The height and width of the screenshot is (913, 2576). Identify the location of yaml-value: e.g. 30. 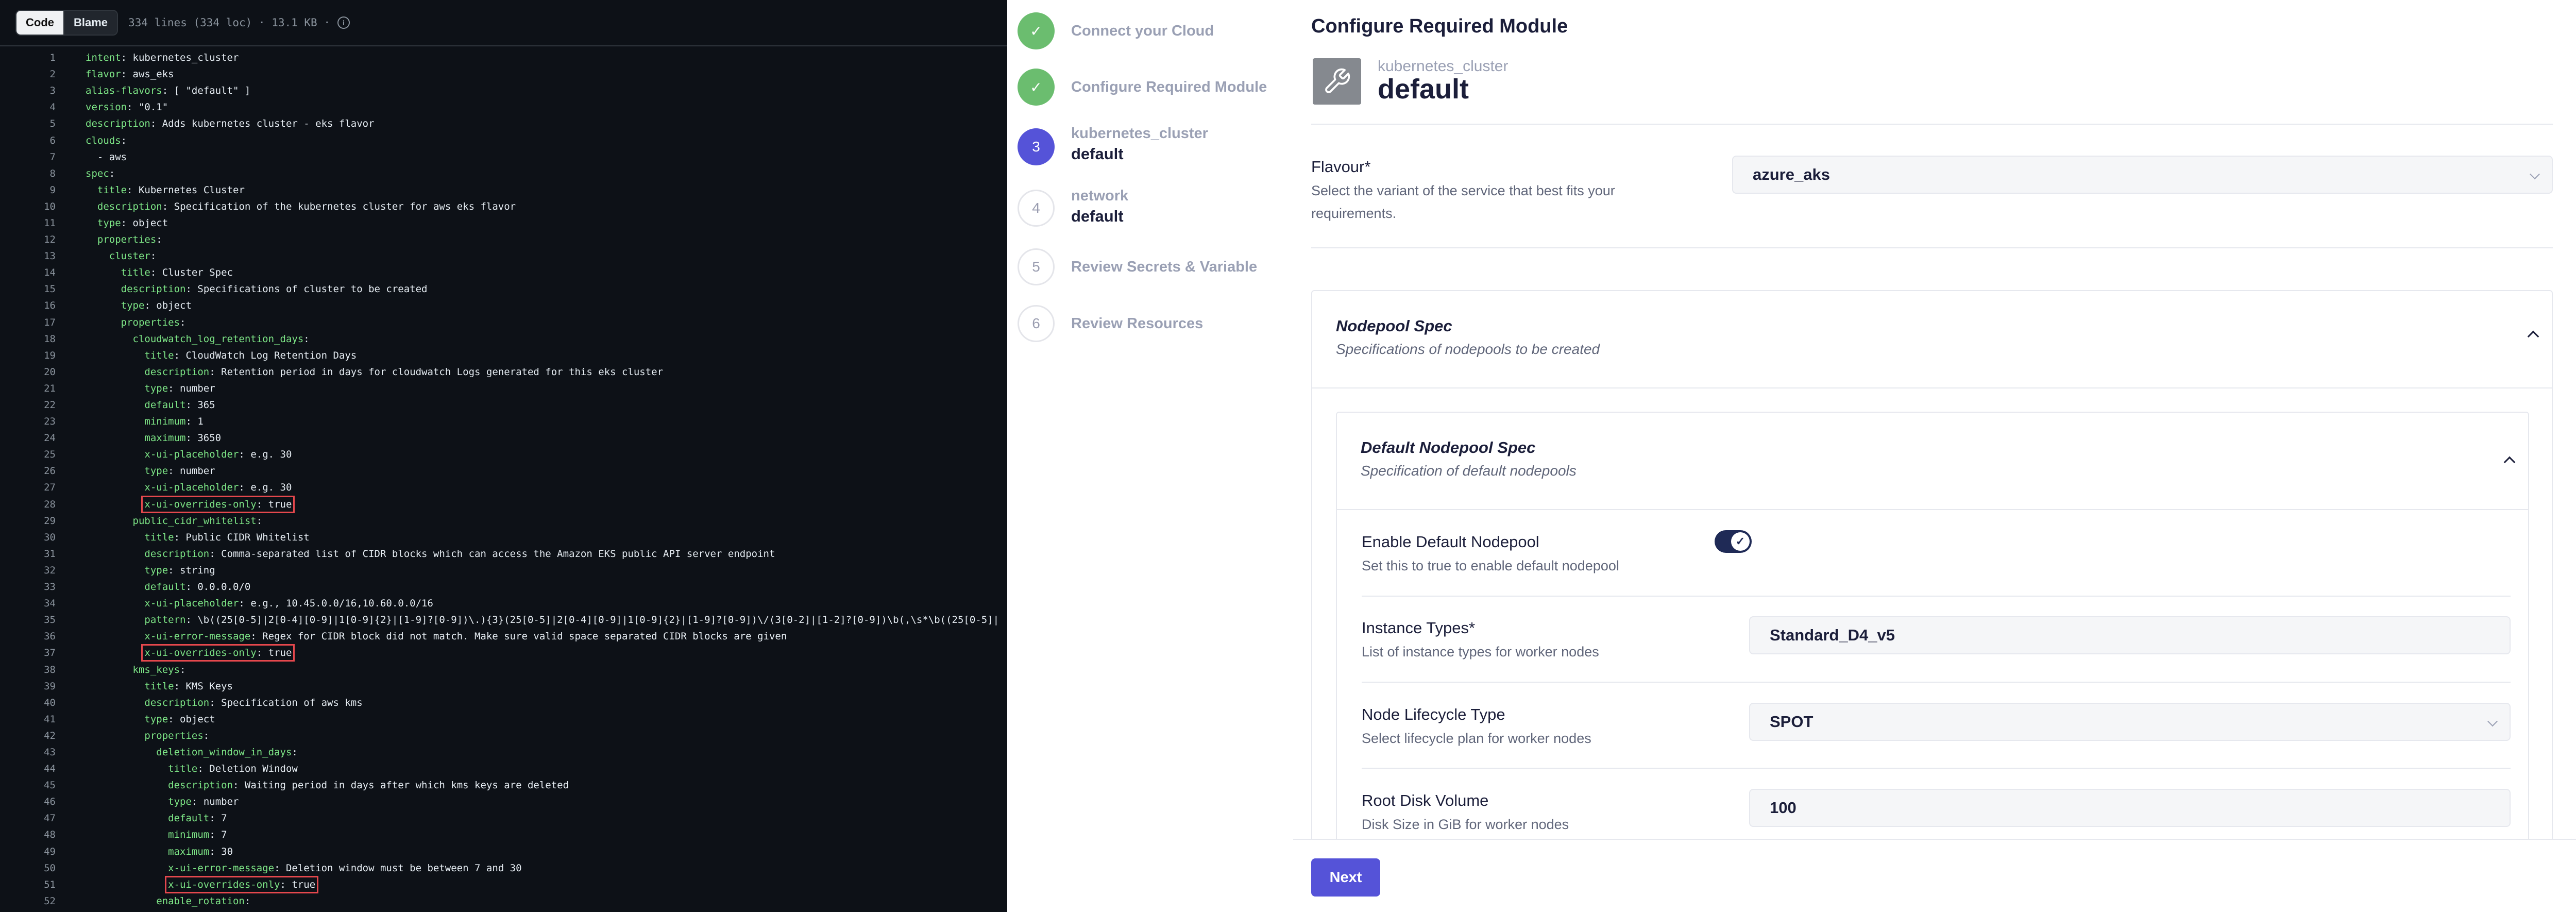
(268, 488).